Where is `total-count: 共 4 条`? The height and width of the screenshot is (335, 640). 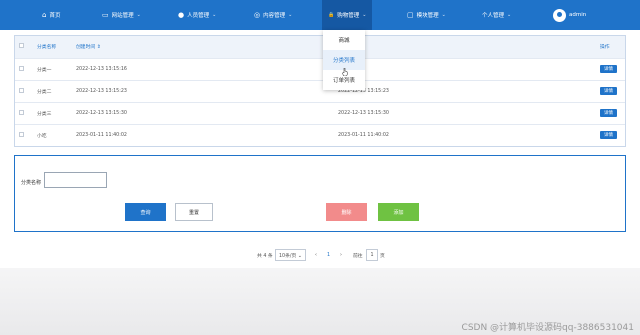 total-count: 共 4 条 is located at coordinates (265, 256).